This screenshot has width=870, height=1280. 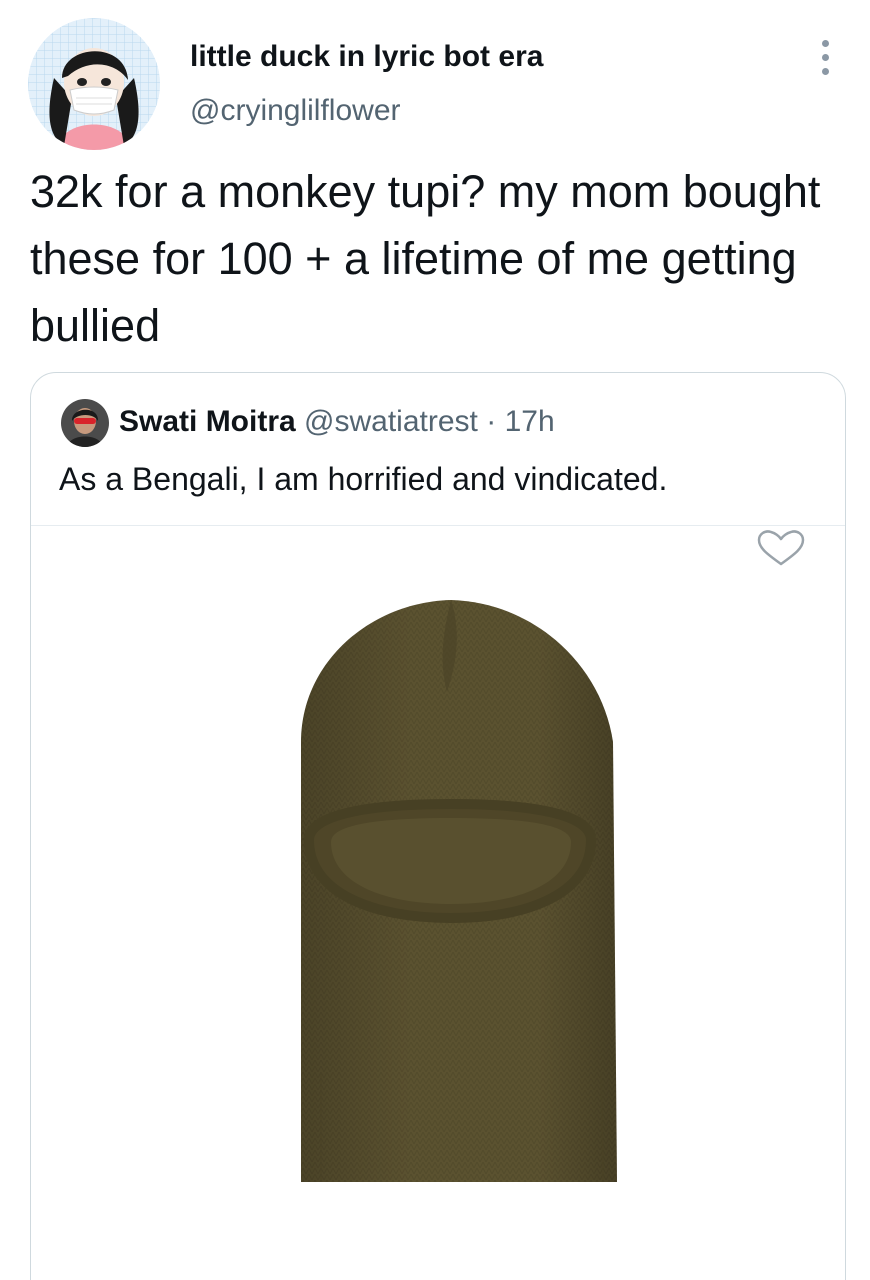 What do you see at coordinates (295, 111) in the screenshot?
I see `author-handle: @cryinglilflower` at bounding box center [295, 111].